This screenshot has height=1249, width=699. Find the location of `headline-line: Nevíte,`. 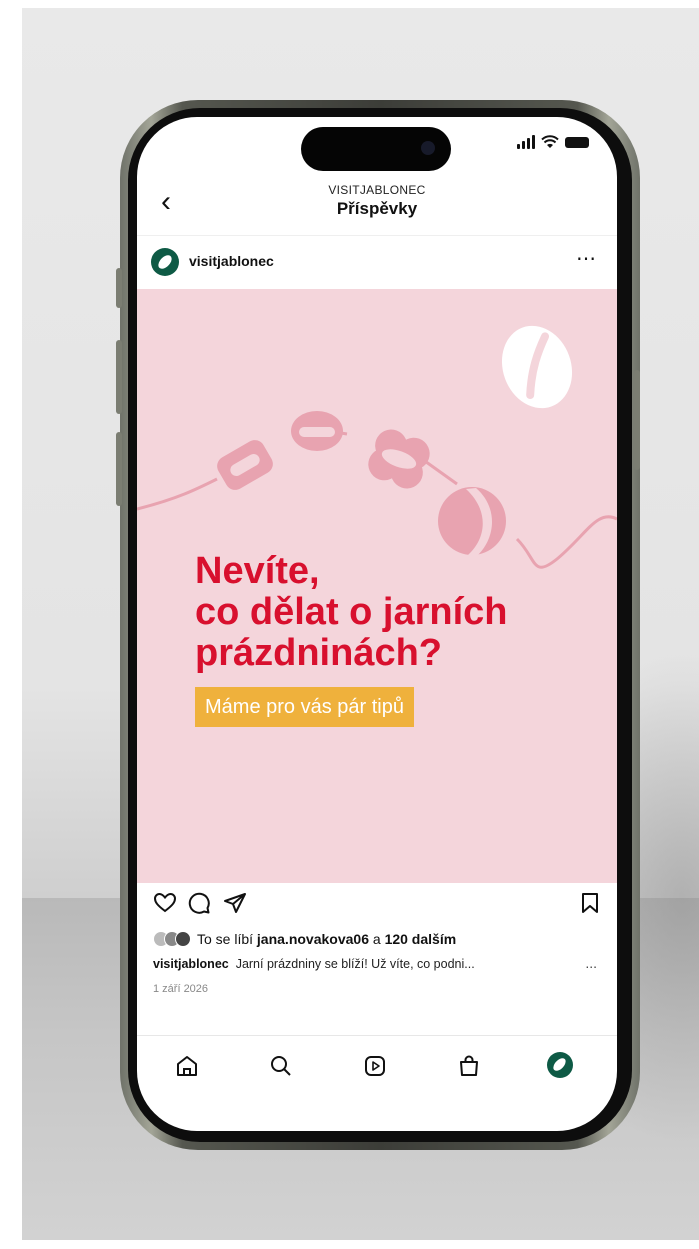

headline-line: Nevíte, is located at coordinates (257, 571).